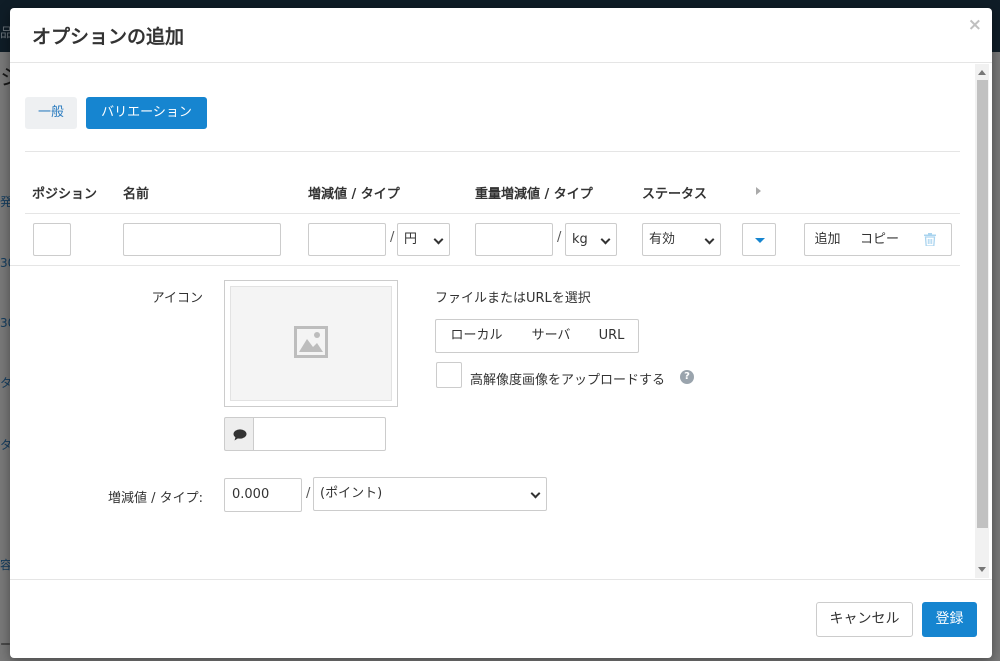  I want to click on image-placeholder, so click(311, 343).